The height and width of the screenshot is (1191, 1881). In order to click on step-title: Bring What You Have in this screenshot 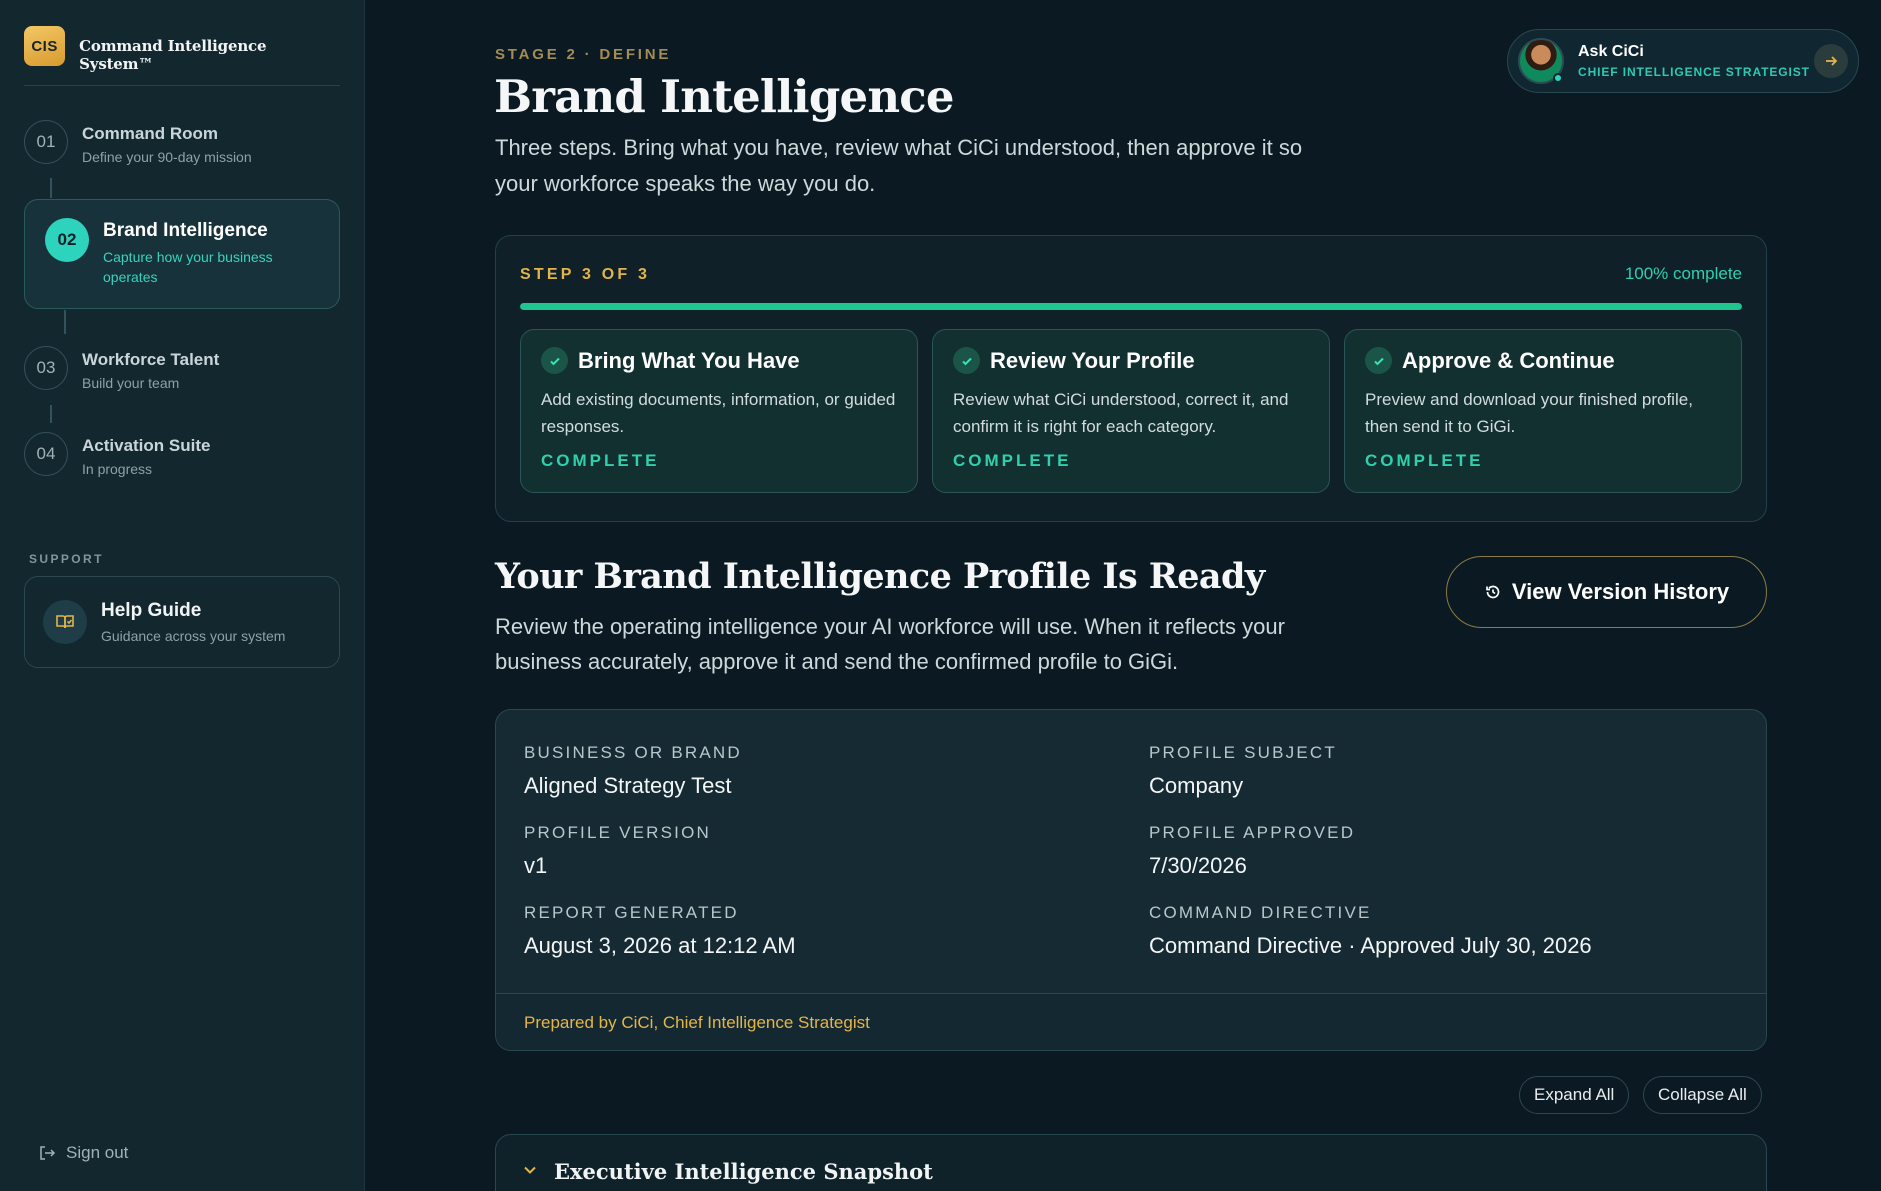, I will do `click(689, 360)`.